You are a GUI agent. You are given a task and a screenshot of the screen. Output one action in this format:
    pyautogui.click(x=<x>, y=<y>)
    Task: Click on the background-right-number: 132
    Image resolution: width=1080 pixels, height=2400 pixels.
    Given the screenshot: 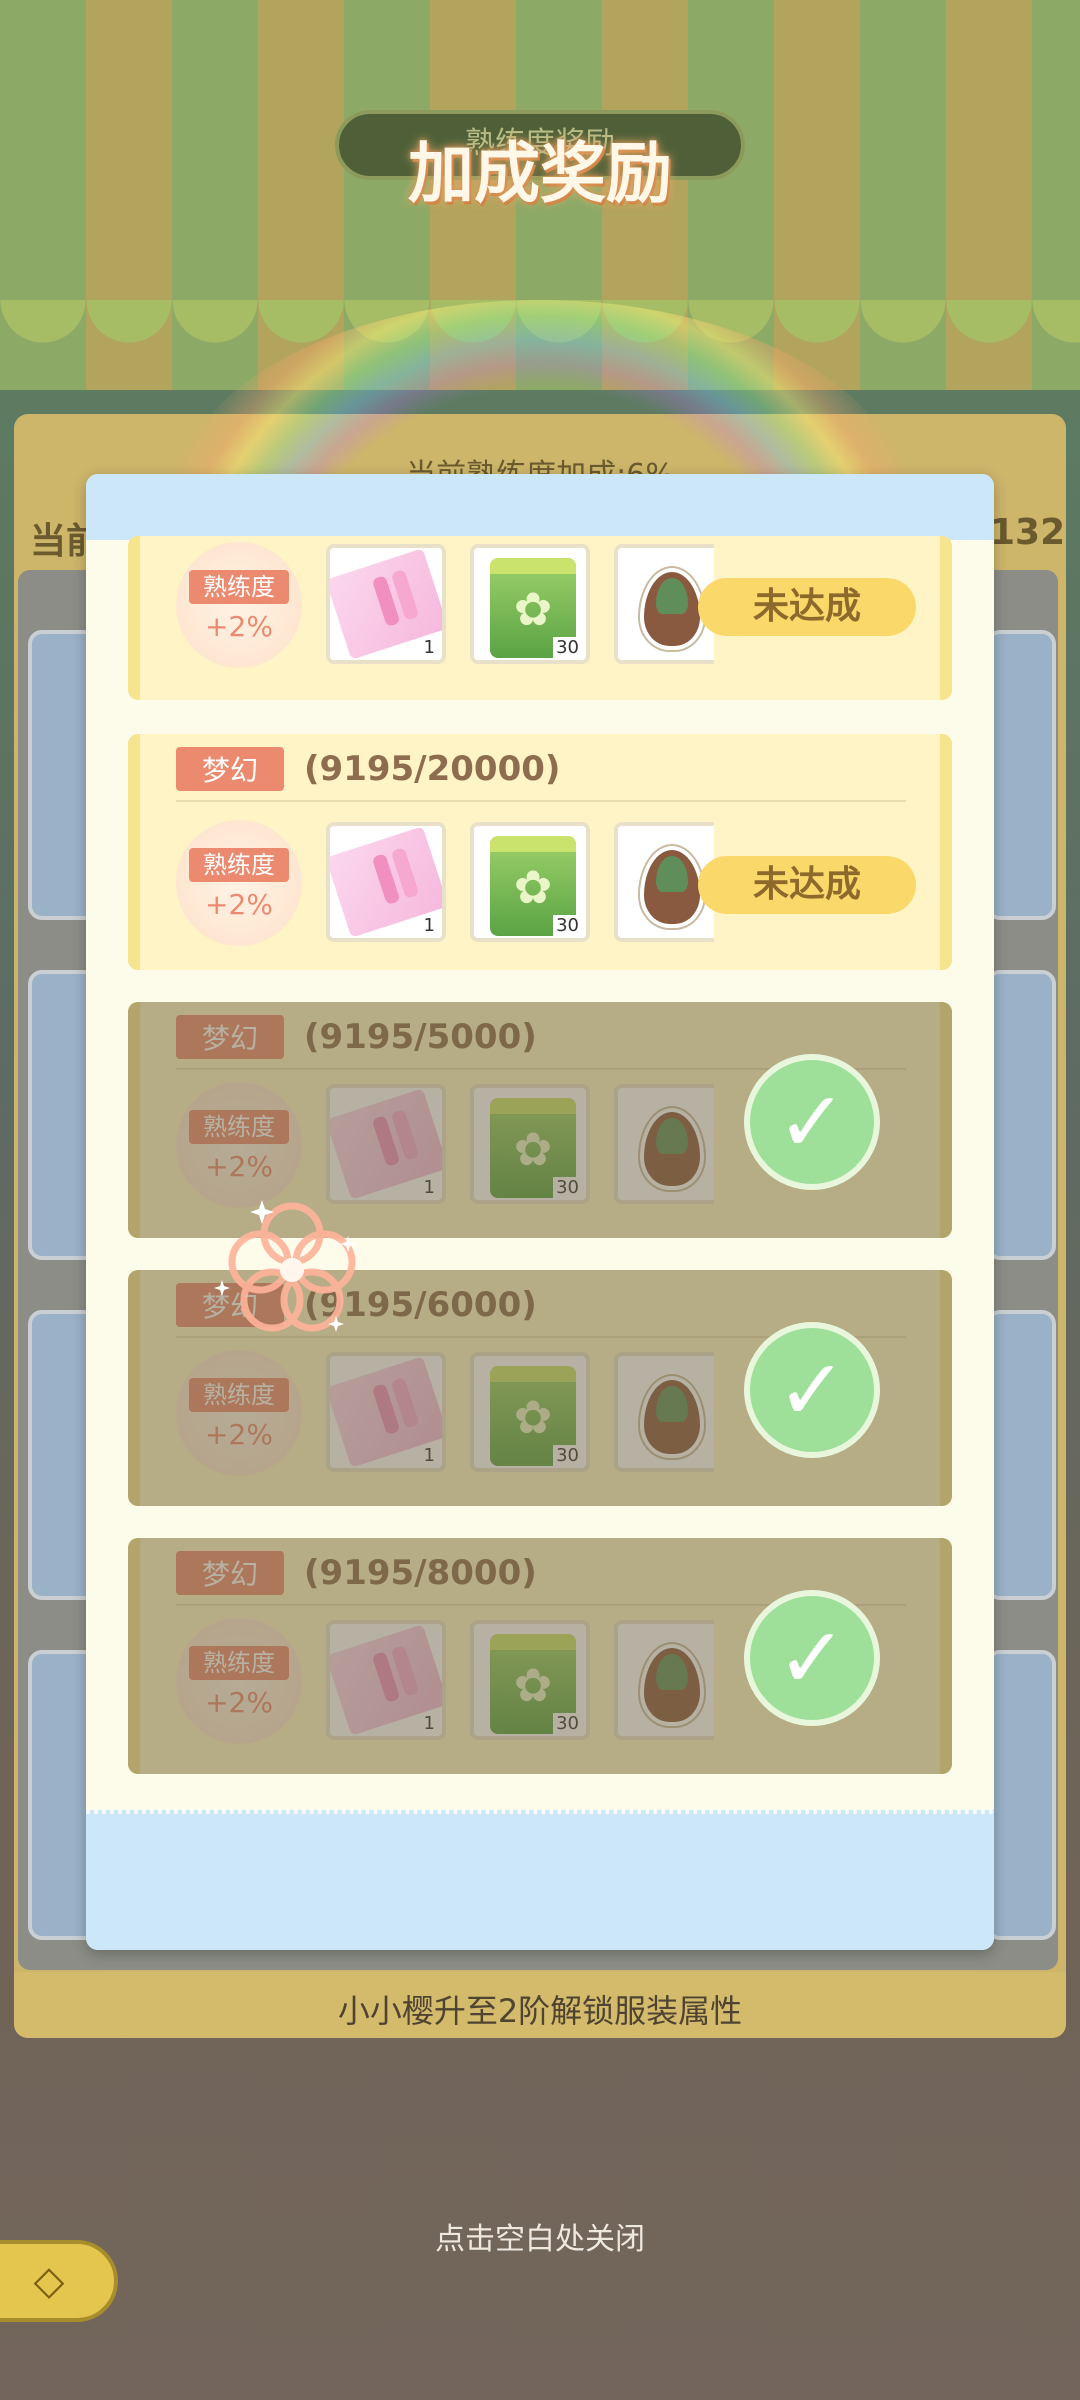 What is the action you would take?
    pyautogui.click(x=1028, y=532)
    